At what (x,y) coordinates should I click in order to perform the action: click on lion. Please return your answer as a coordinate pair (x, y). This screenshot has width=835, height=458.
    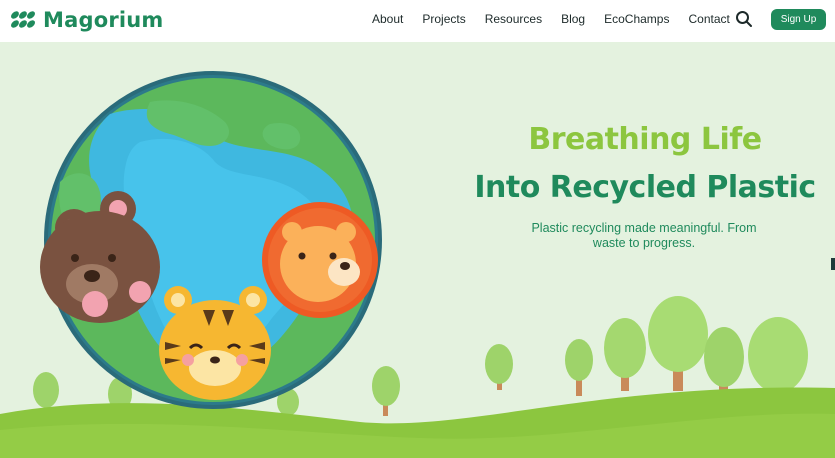
    Looking at the image, I should click on (320, 260).